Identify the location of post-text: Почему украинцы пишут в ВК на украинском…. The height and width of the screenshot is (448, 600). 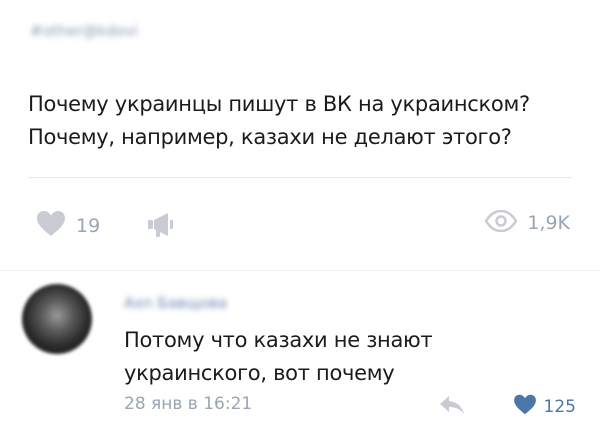
(308, 121).